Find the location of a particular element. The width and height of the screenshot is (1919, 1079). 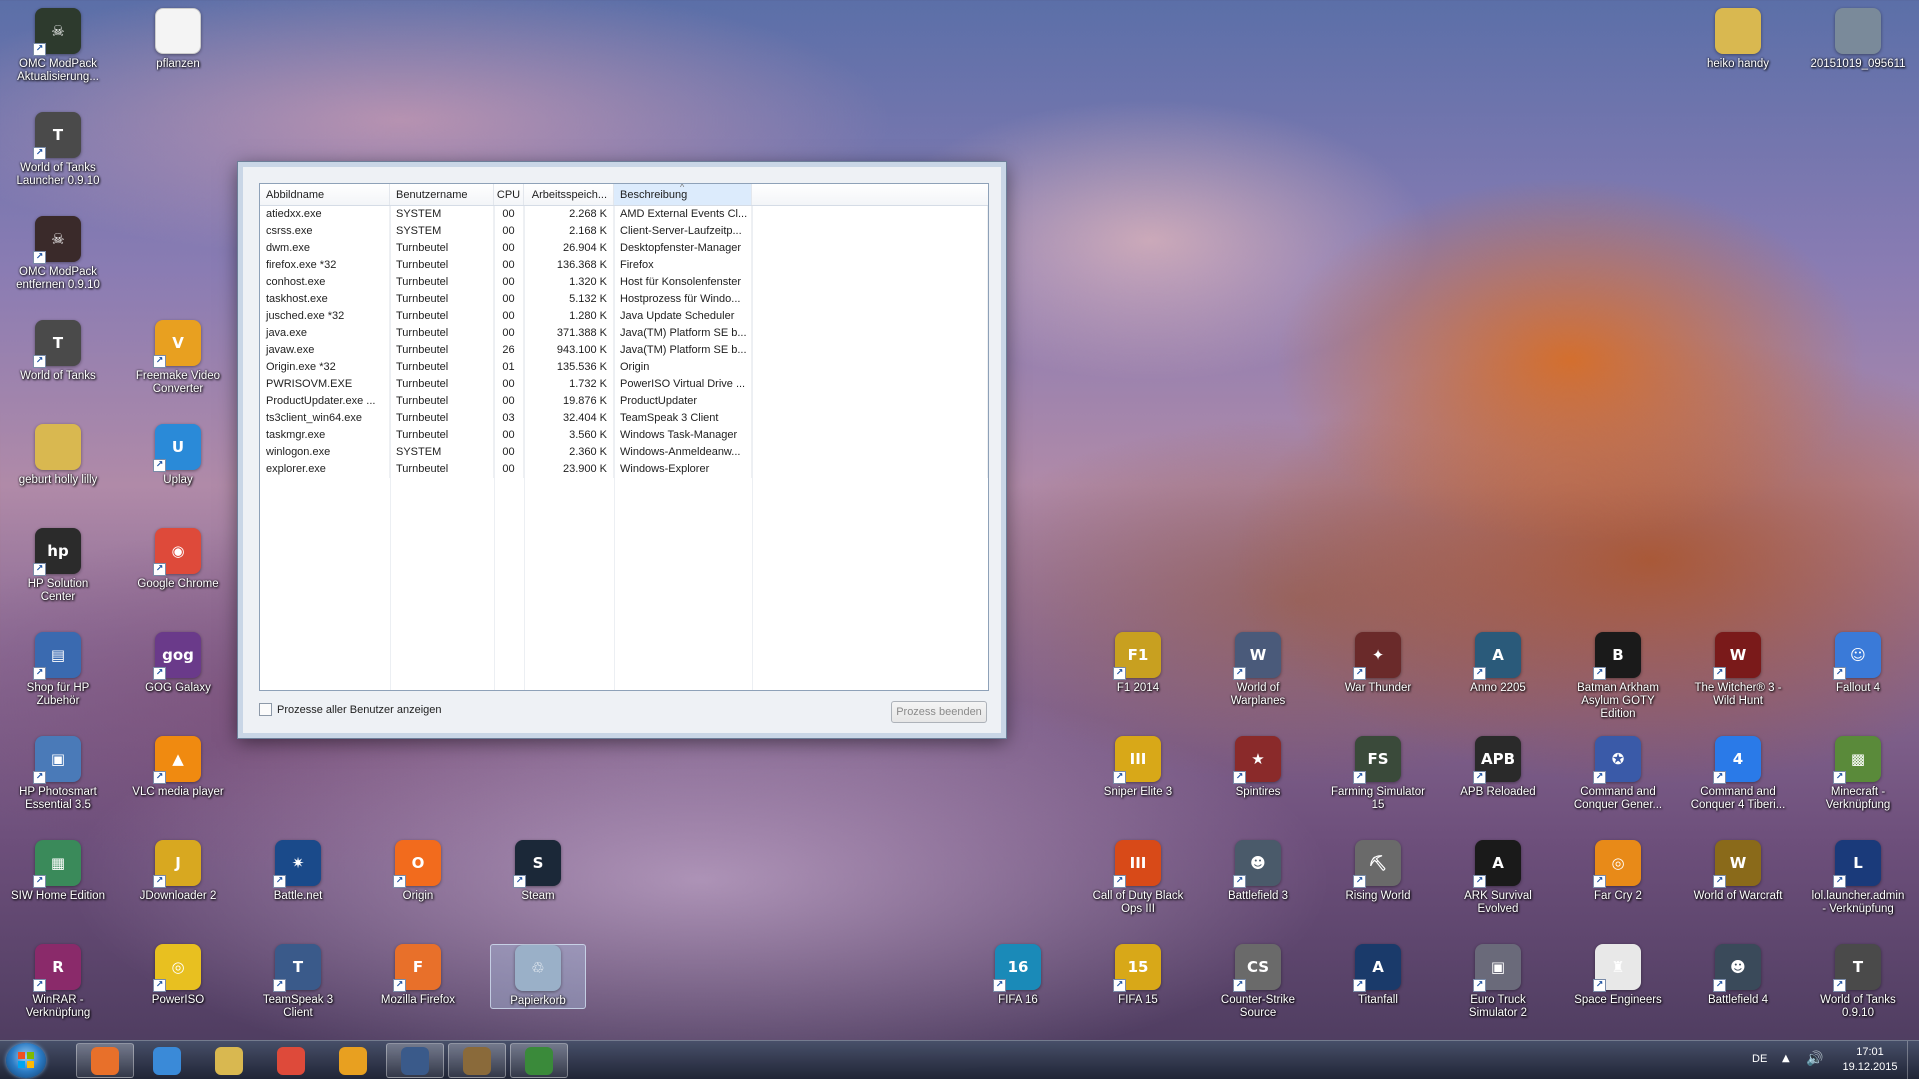

task-manager-taskbar-button is located at coordinates (539, 1060).